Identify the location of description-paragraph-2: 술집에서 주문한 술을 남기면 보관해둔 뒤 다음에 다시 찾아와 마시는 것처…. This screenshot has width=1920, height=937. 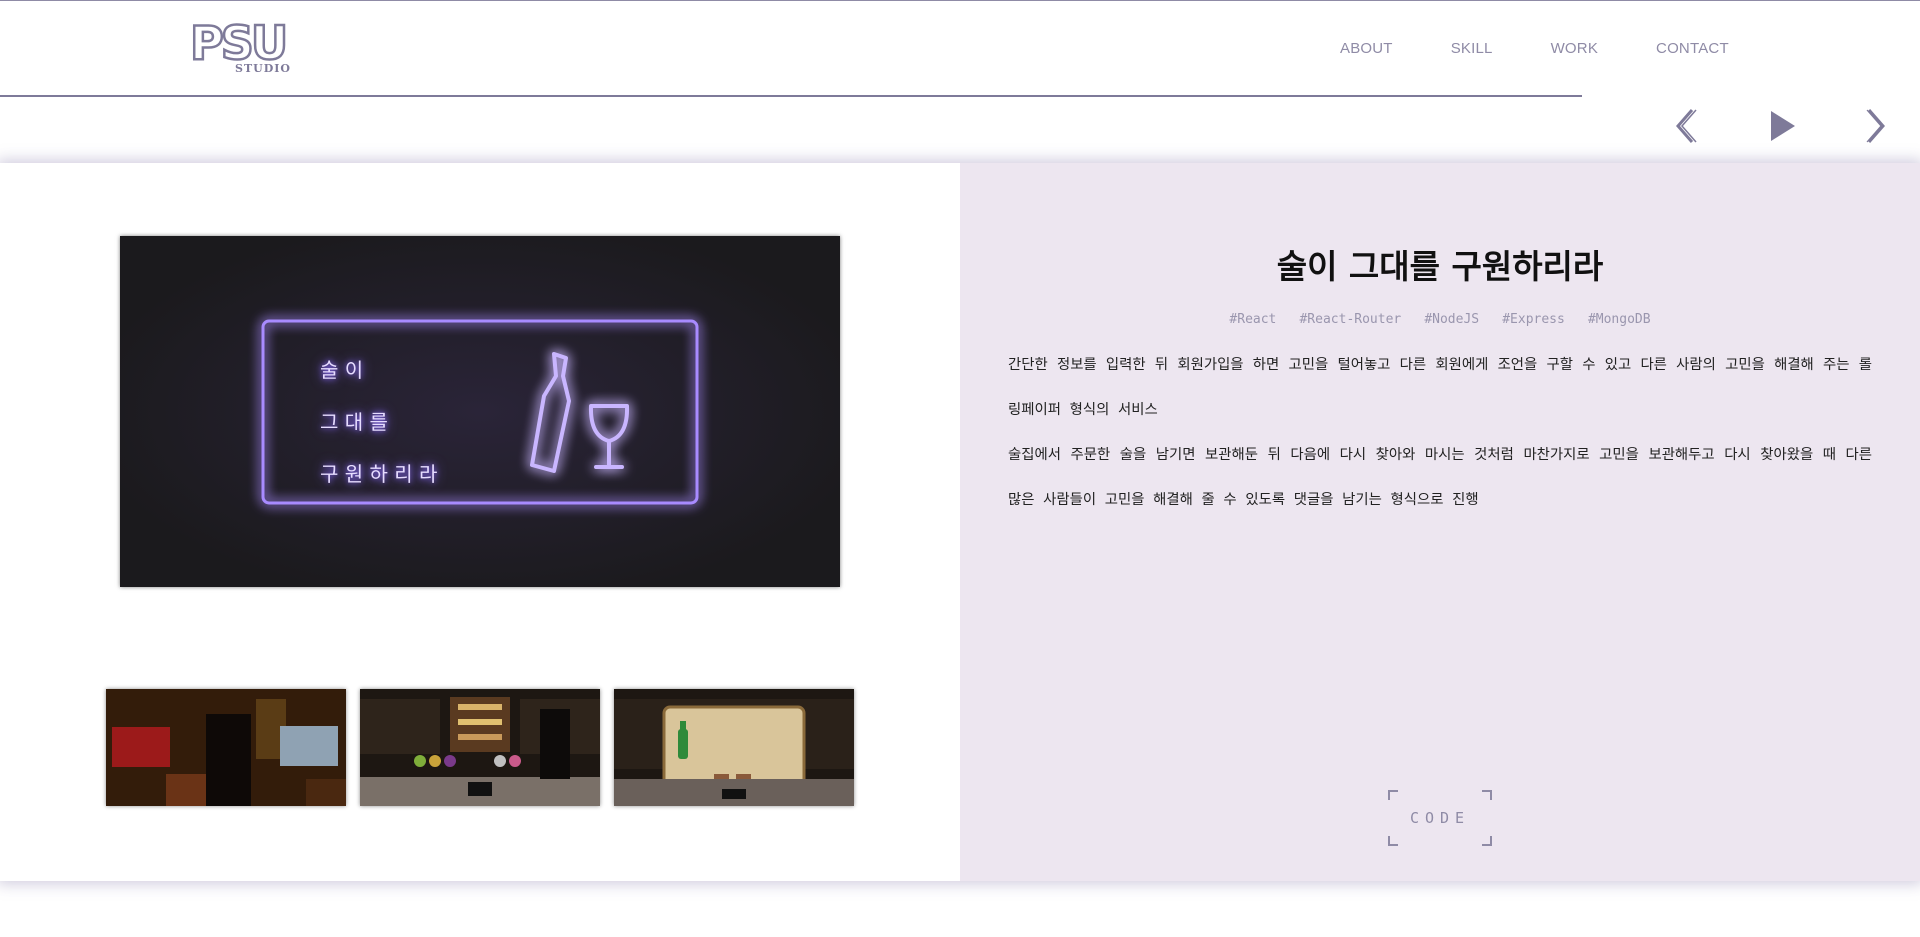
(1440, 477).